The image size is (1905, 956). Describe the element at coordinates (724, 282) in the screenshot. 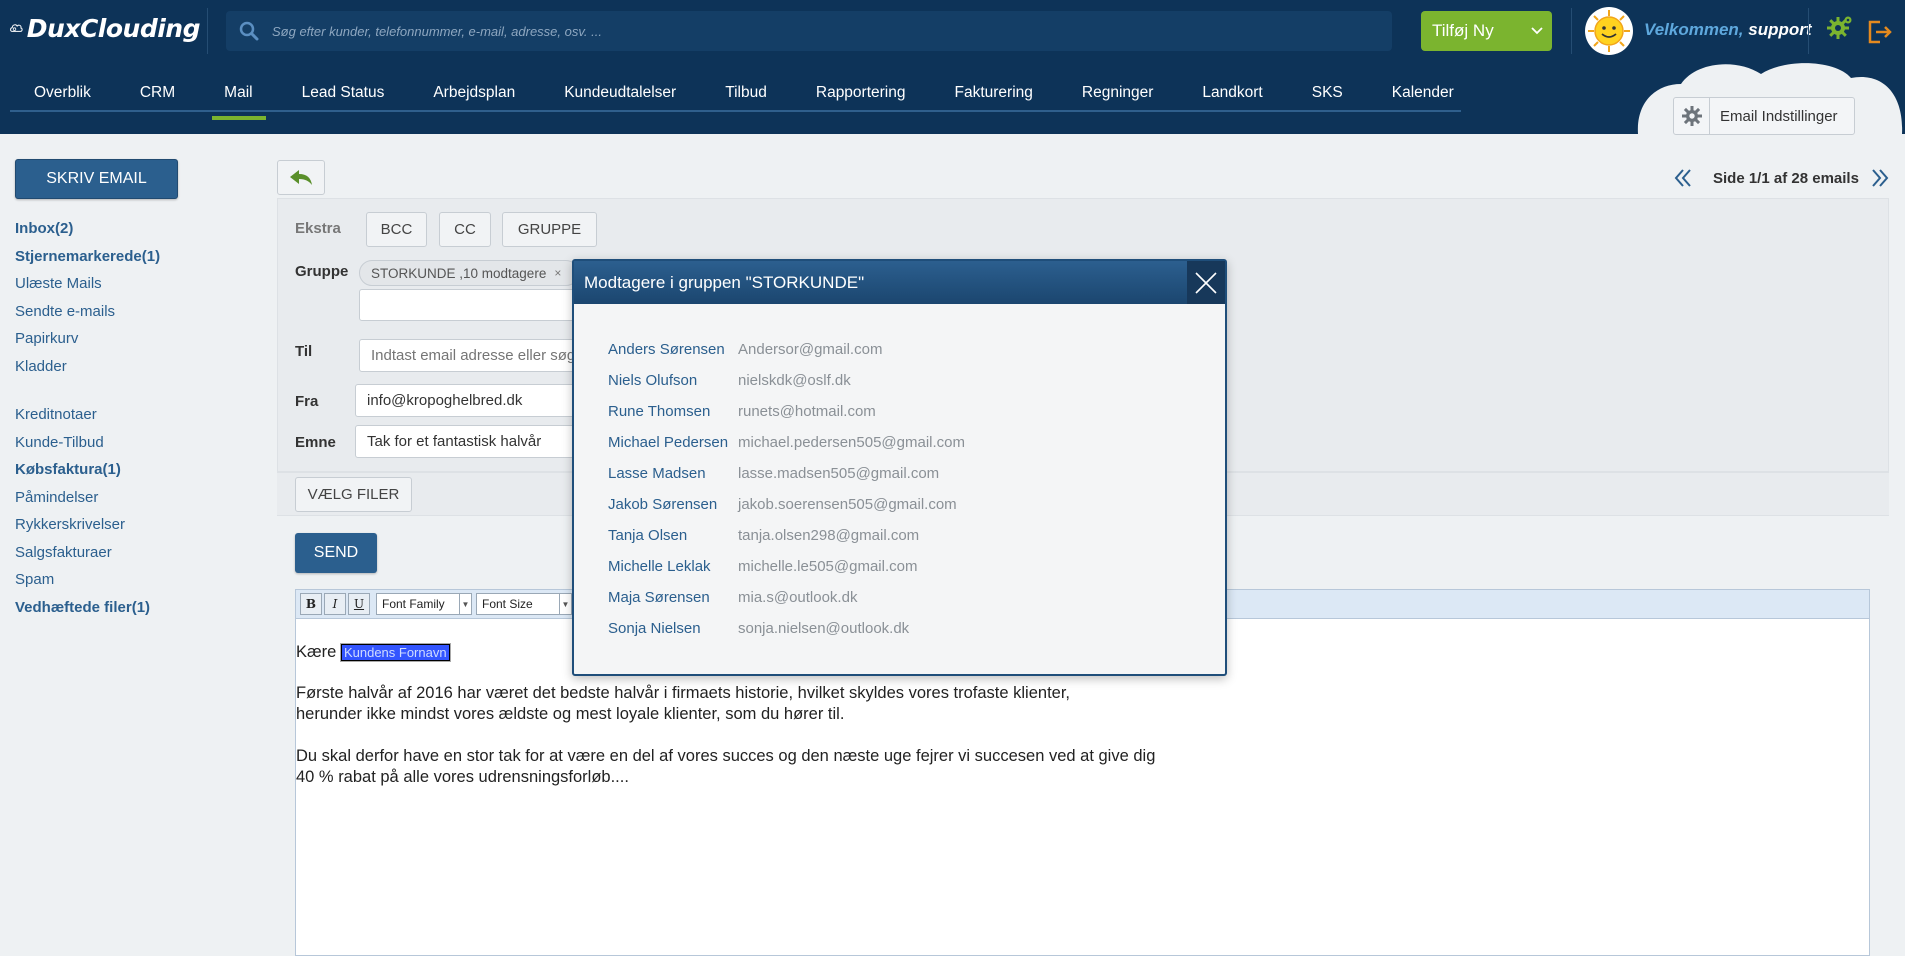

I see `modal-title: Modtagere i gruppen "STORKUNDE"` at that location.